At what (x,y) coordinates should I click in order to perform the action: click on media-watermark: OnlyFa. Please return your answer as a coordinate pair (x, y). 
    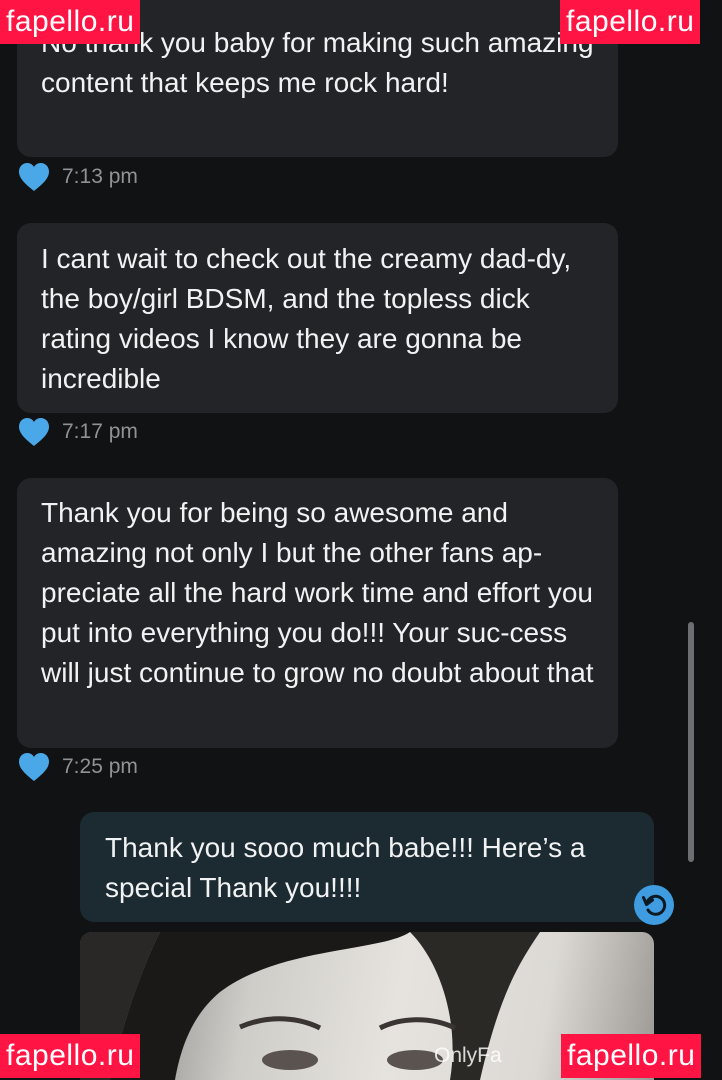
    Looking at the image, I should click on (468, 1055).